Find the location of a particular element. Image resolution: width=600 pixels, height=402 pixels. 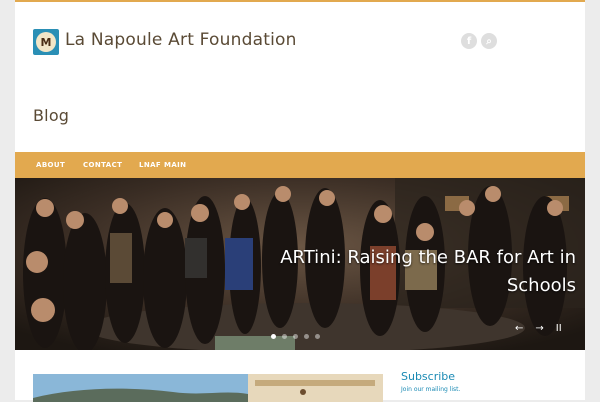

thumbnail-images is located at coordinates (208, 388).